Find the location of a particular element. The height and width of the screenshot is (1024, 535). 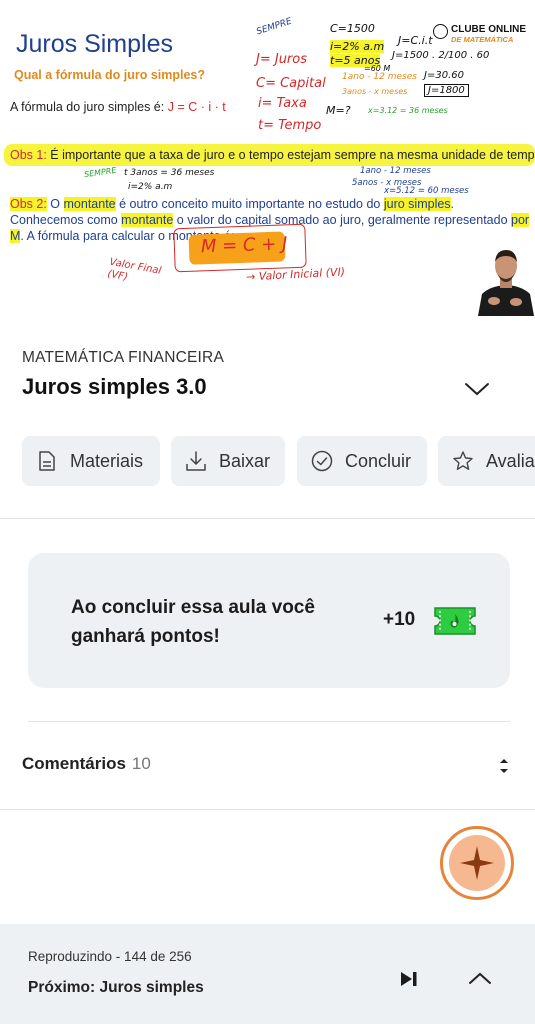

note-sempre: SEMPRE is located at coordinates (274, 27).